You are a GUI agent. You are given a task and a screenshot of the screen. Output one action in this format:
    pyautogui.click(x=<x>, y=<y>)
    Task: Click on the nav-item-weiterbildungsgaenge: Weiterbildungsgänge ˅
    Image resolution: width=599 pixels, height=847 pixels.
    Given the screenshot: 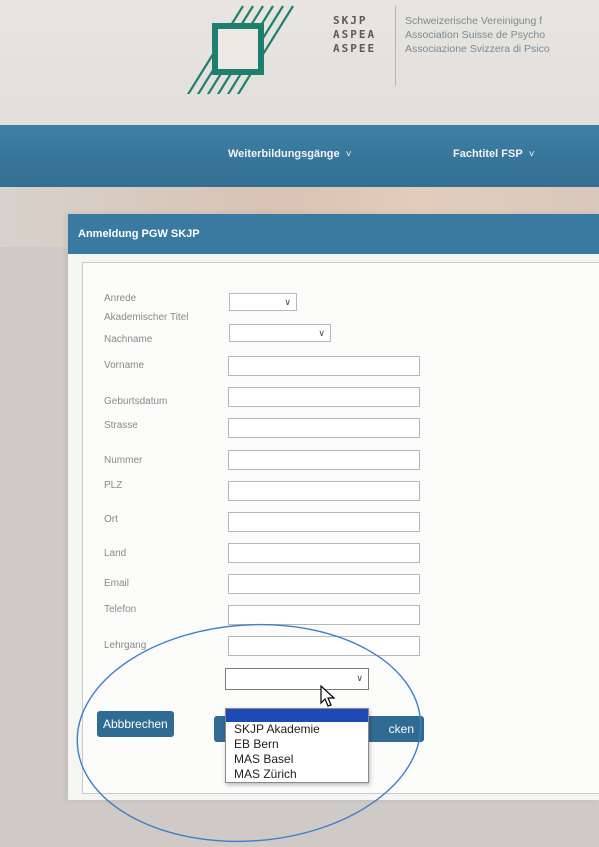 What is the action you would take?
    pyautogui.click(x=289, y=154)
    